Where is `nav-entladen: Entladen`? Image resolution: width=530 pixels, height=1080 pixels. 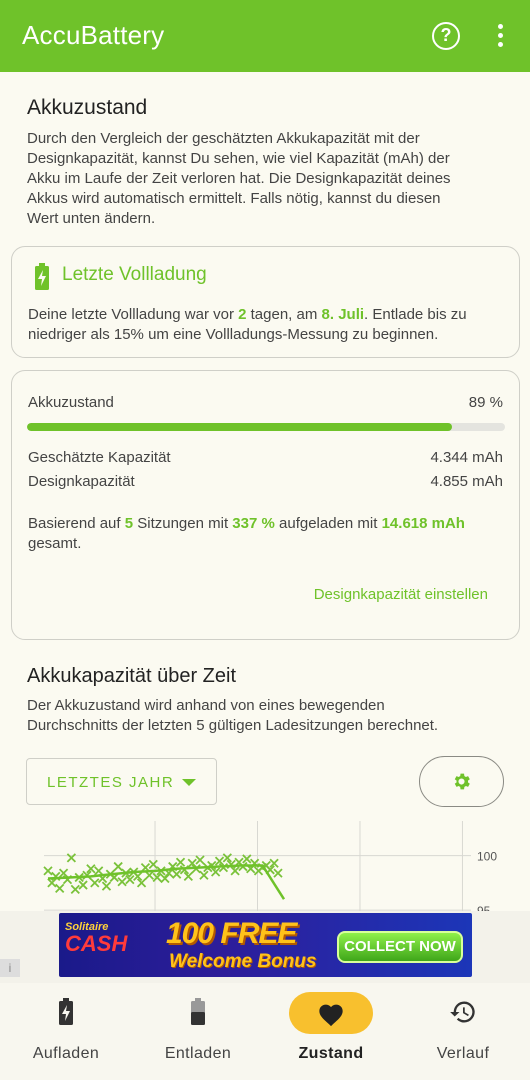 nav-entladen: Entladen is located at coordinates (198, 1031).